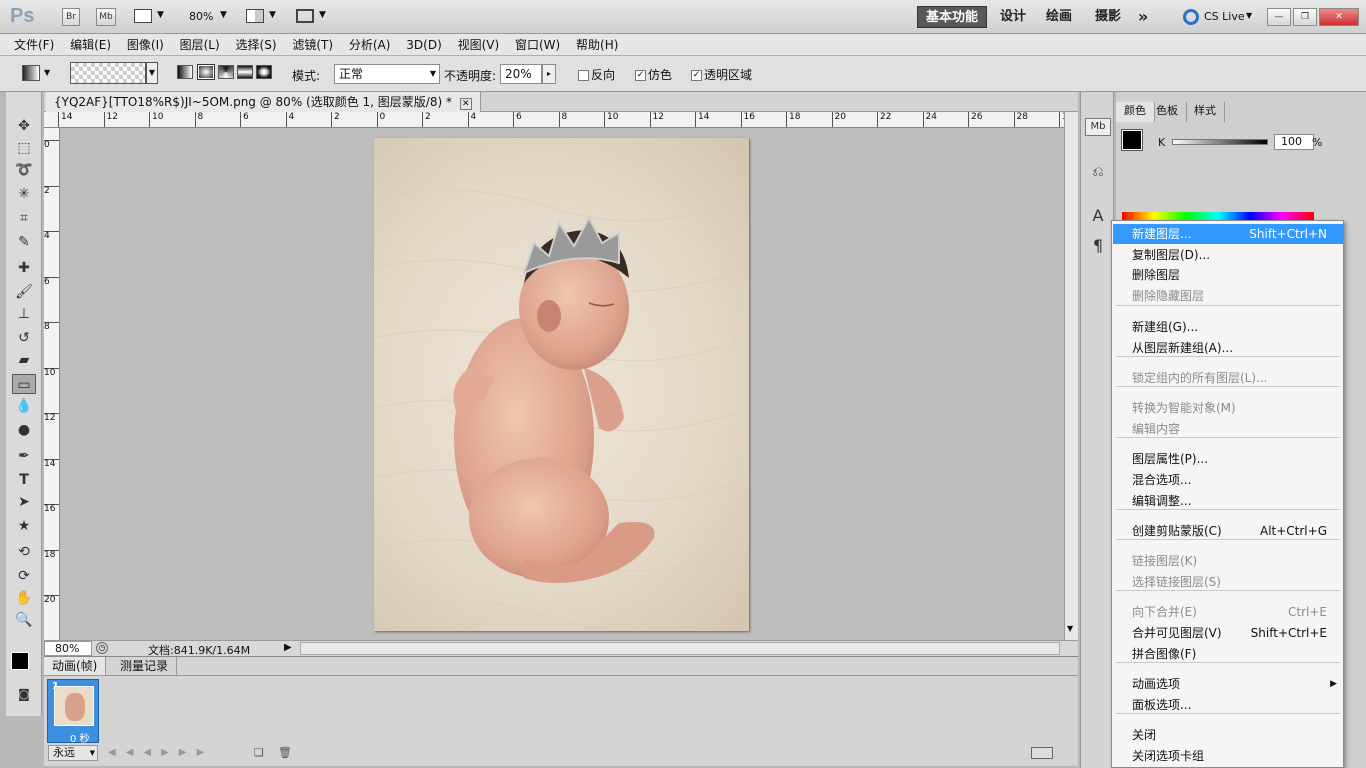 The width and height of the screenshot is (1366, 768). Describe the element at coordinates (24, 406) in the screenshot. I see `blur-tool-icon: 💧` at that location.